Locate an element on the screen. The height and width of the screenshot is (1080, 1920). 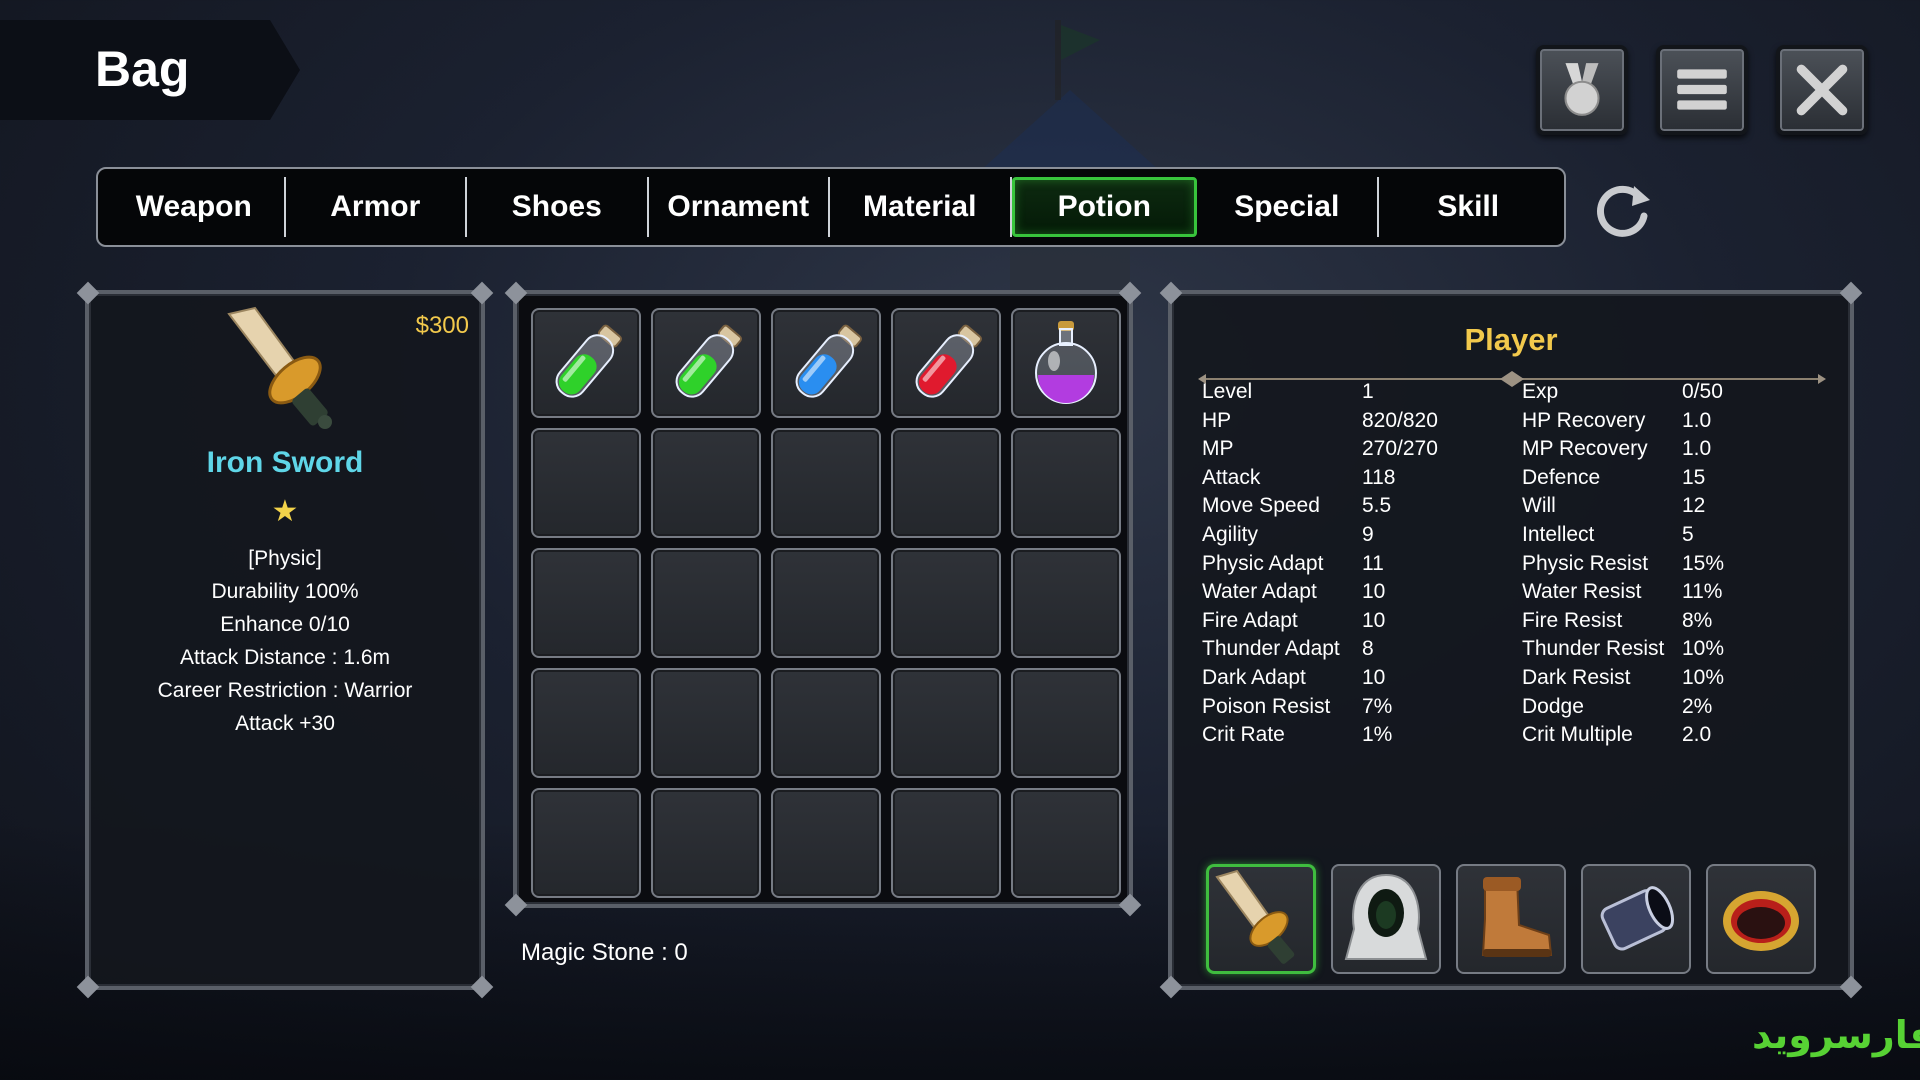
stat-label: MP Recovery is located at coordinates (1585, 449).